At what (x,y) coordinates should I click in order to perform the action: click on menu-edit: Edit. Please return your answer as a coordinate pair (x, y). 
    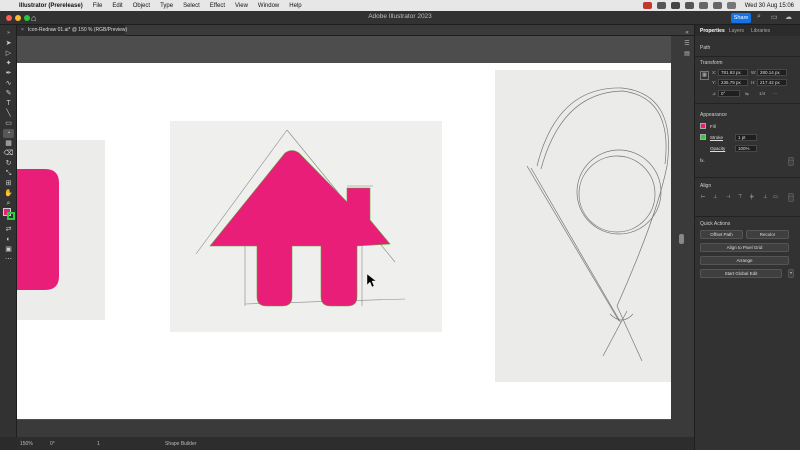
    Looking at the image, I should click on (117, 6).